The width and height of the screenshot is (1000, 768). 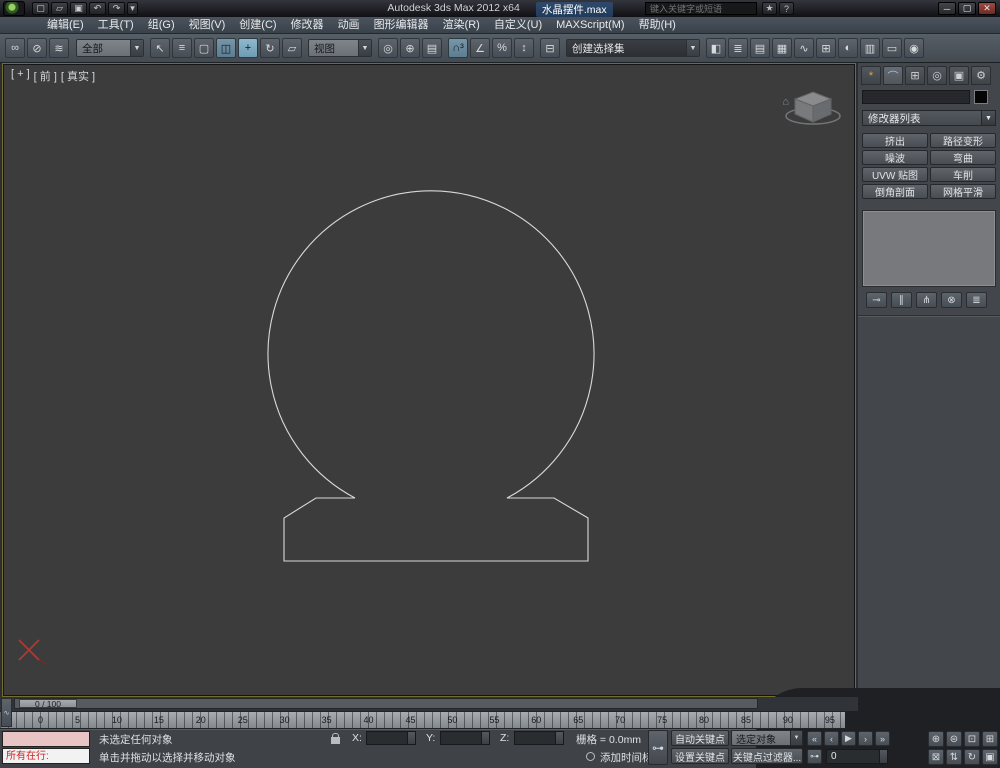 I want to click on tab-hierarchy-icon: ⊞, so click(x=915, y=75).